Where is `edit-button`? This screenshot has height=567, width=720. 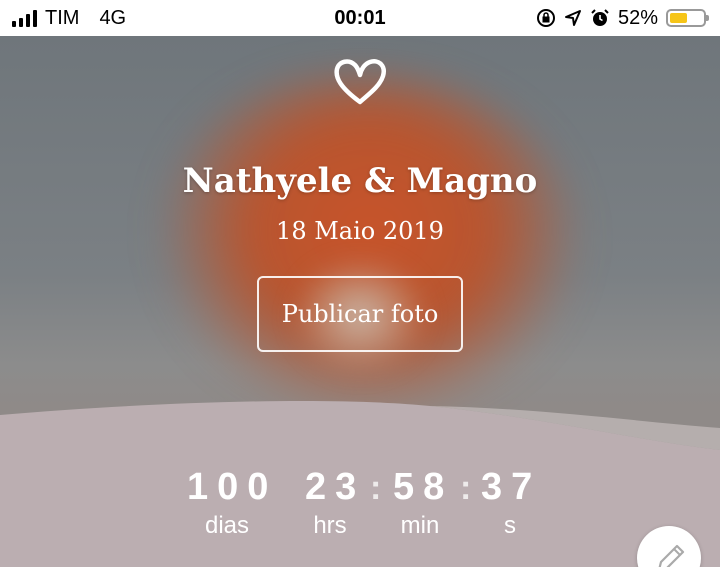 edit-button is located at coordinates (669, 546).